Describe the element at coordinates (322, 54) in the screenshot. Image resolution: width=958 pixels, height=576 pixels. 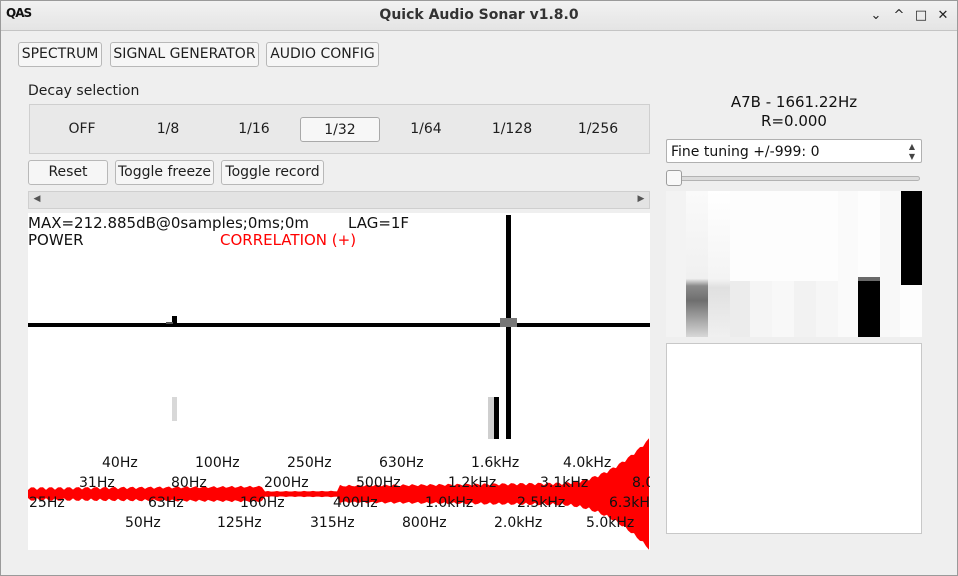
I see `tab-audio-config: AUDIO CONFIG` at that location.